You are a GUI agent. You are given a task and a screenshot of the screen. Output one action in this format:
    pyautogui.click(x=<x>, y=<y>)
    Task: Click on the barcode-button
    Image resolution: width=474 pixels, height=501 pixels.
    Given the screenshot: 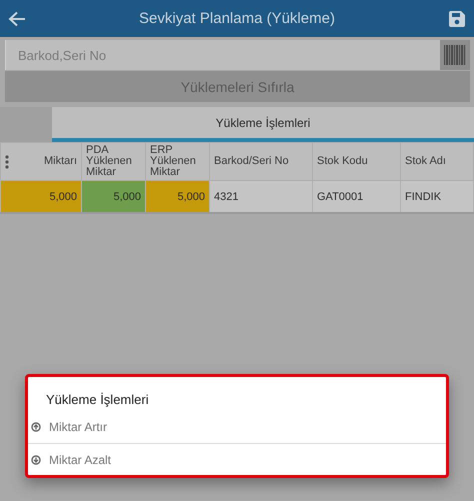 What is the action you would take?
    pyautogui.click(x=455, y=55)
    